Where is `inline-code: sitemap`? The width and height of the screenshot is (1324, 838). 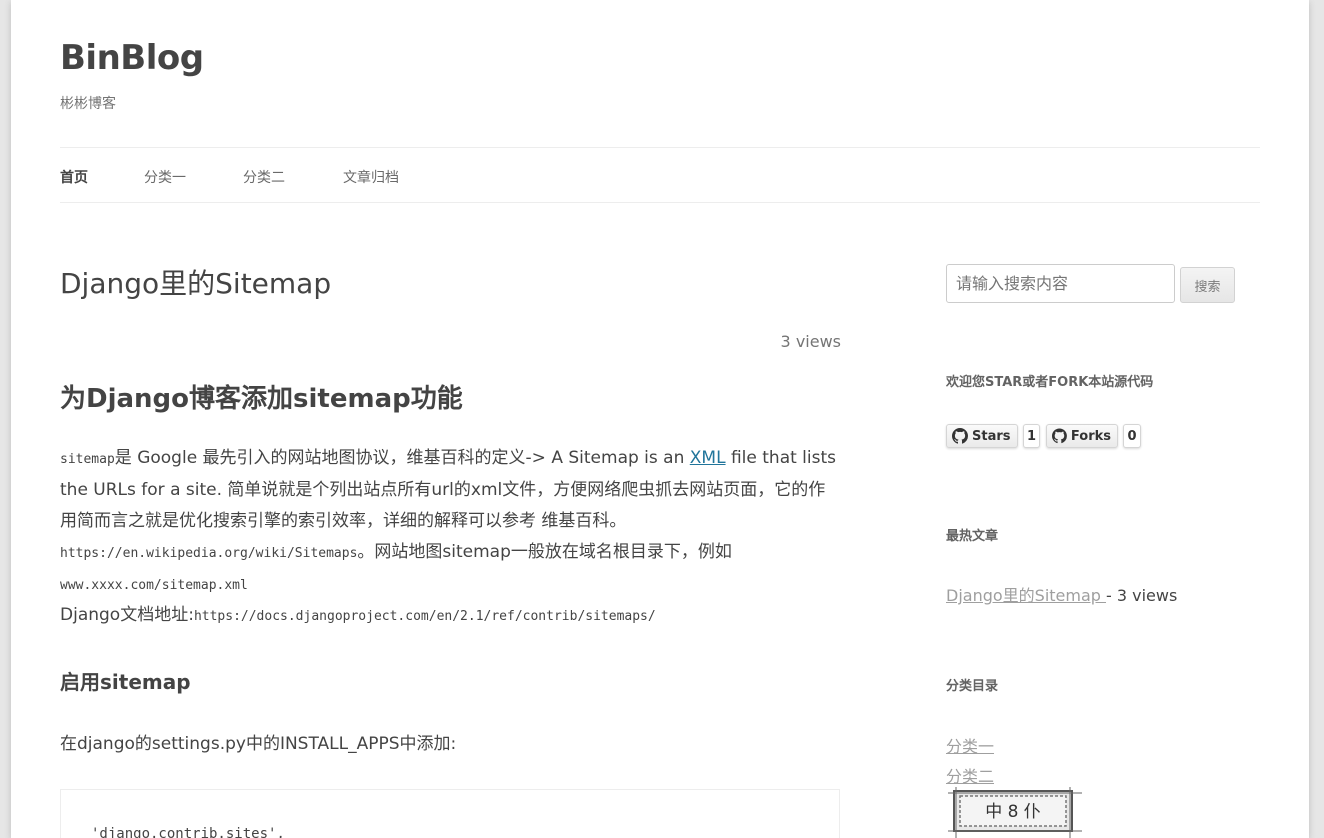 inline-code: sitemap is located at coordinates (87, 459).